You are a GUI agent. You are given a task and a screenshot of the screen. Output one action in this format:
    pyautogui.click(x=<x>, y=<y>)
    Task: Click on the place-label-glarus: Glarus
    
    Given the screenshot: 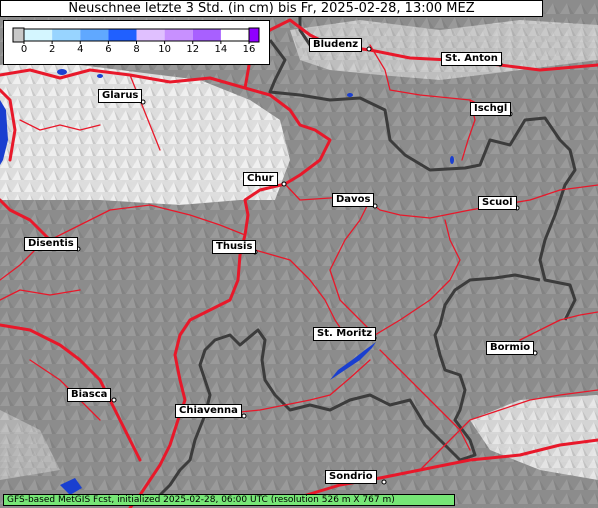 What is the action you would take?
    pyautogui.click(x=120, y=96)
    